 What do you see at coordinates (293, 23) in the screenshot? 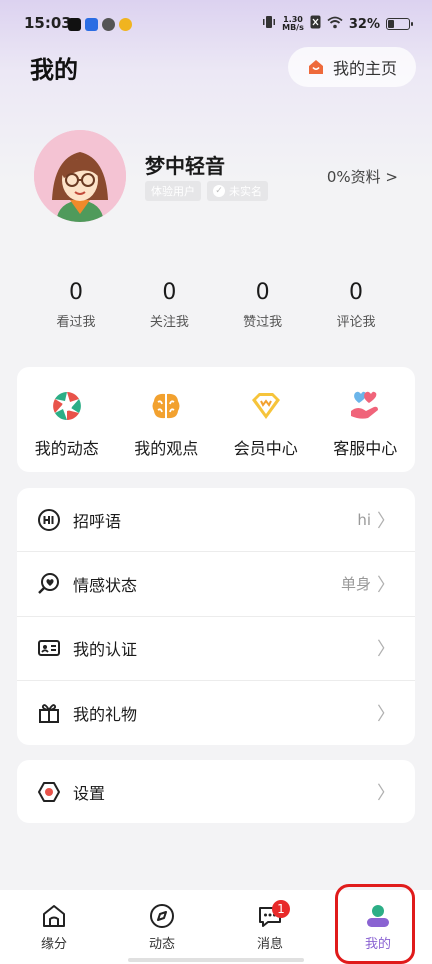
I see `network-speed: 1.30 MB/s` at bounding box center [293, 23].